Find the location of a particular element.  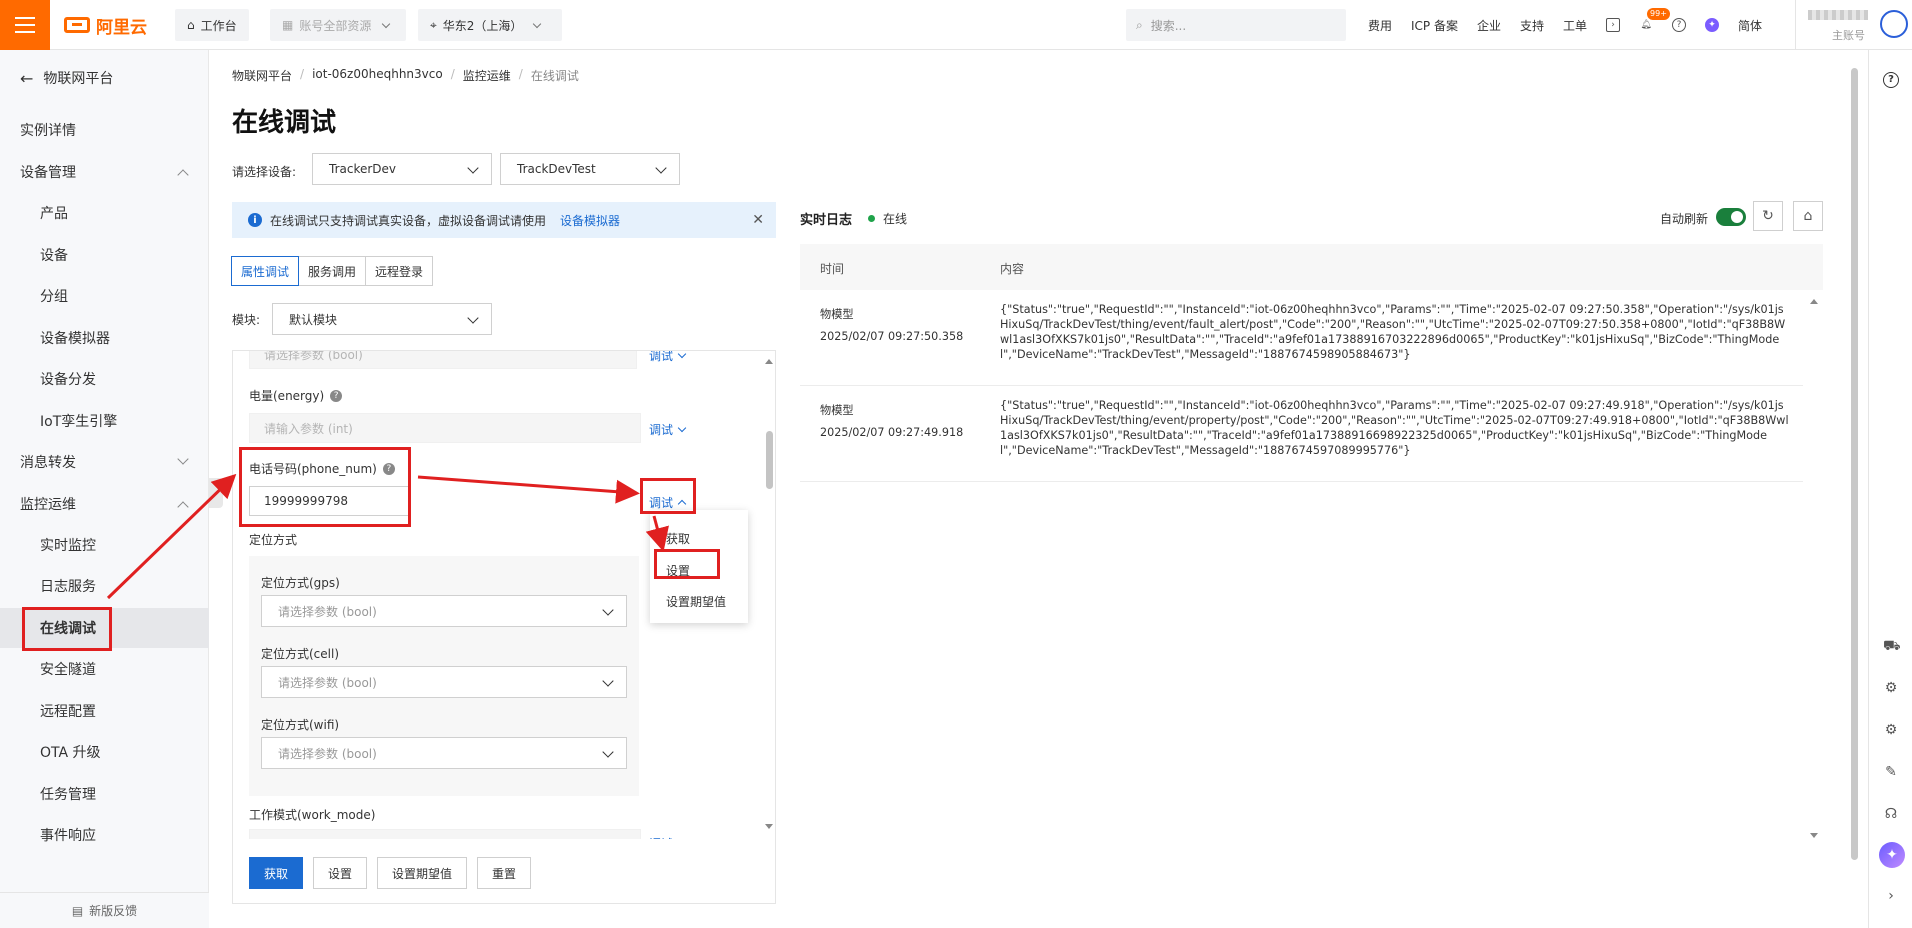

tab-property-debug: 属性调试 is located at coordinates (265, 271).